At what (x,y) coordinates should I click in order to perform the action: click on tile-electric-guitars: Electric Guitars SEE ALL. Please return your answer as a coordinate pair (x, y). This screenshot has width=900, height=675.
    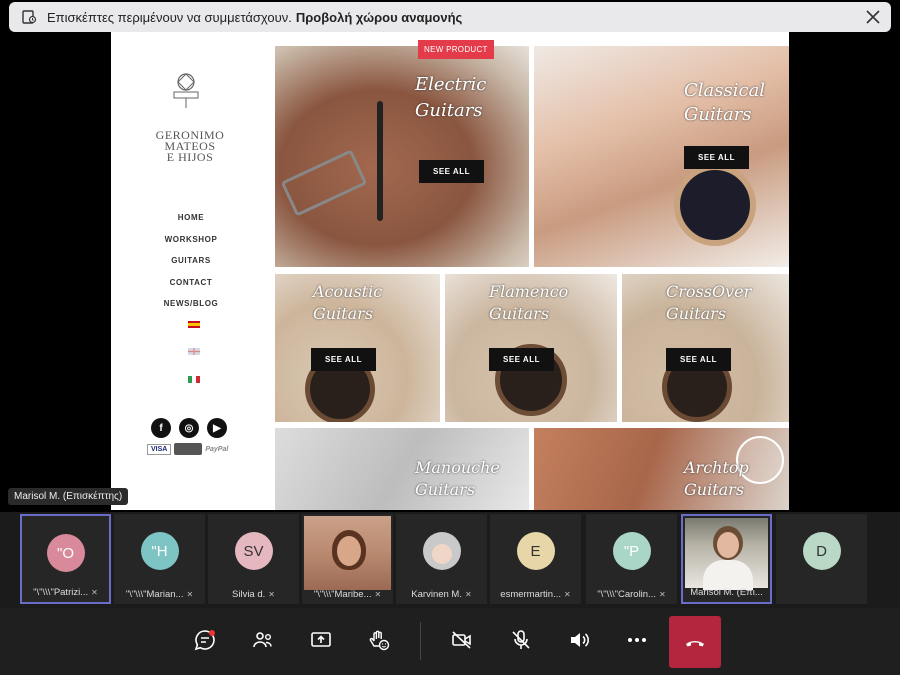
    Looking at the image, I should click on (402, 156).